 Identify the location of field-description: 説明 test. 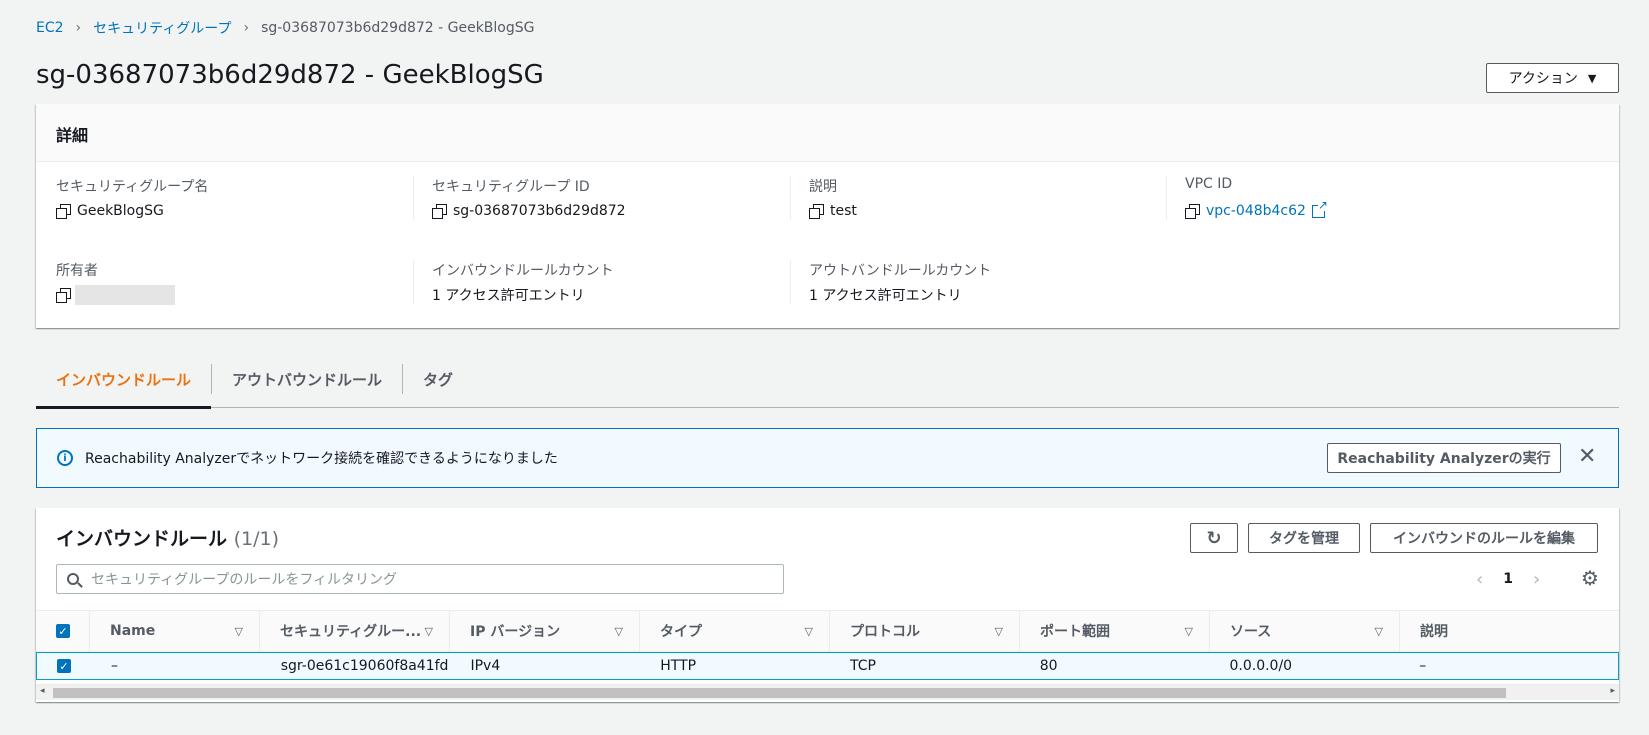
(833, 198).